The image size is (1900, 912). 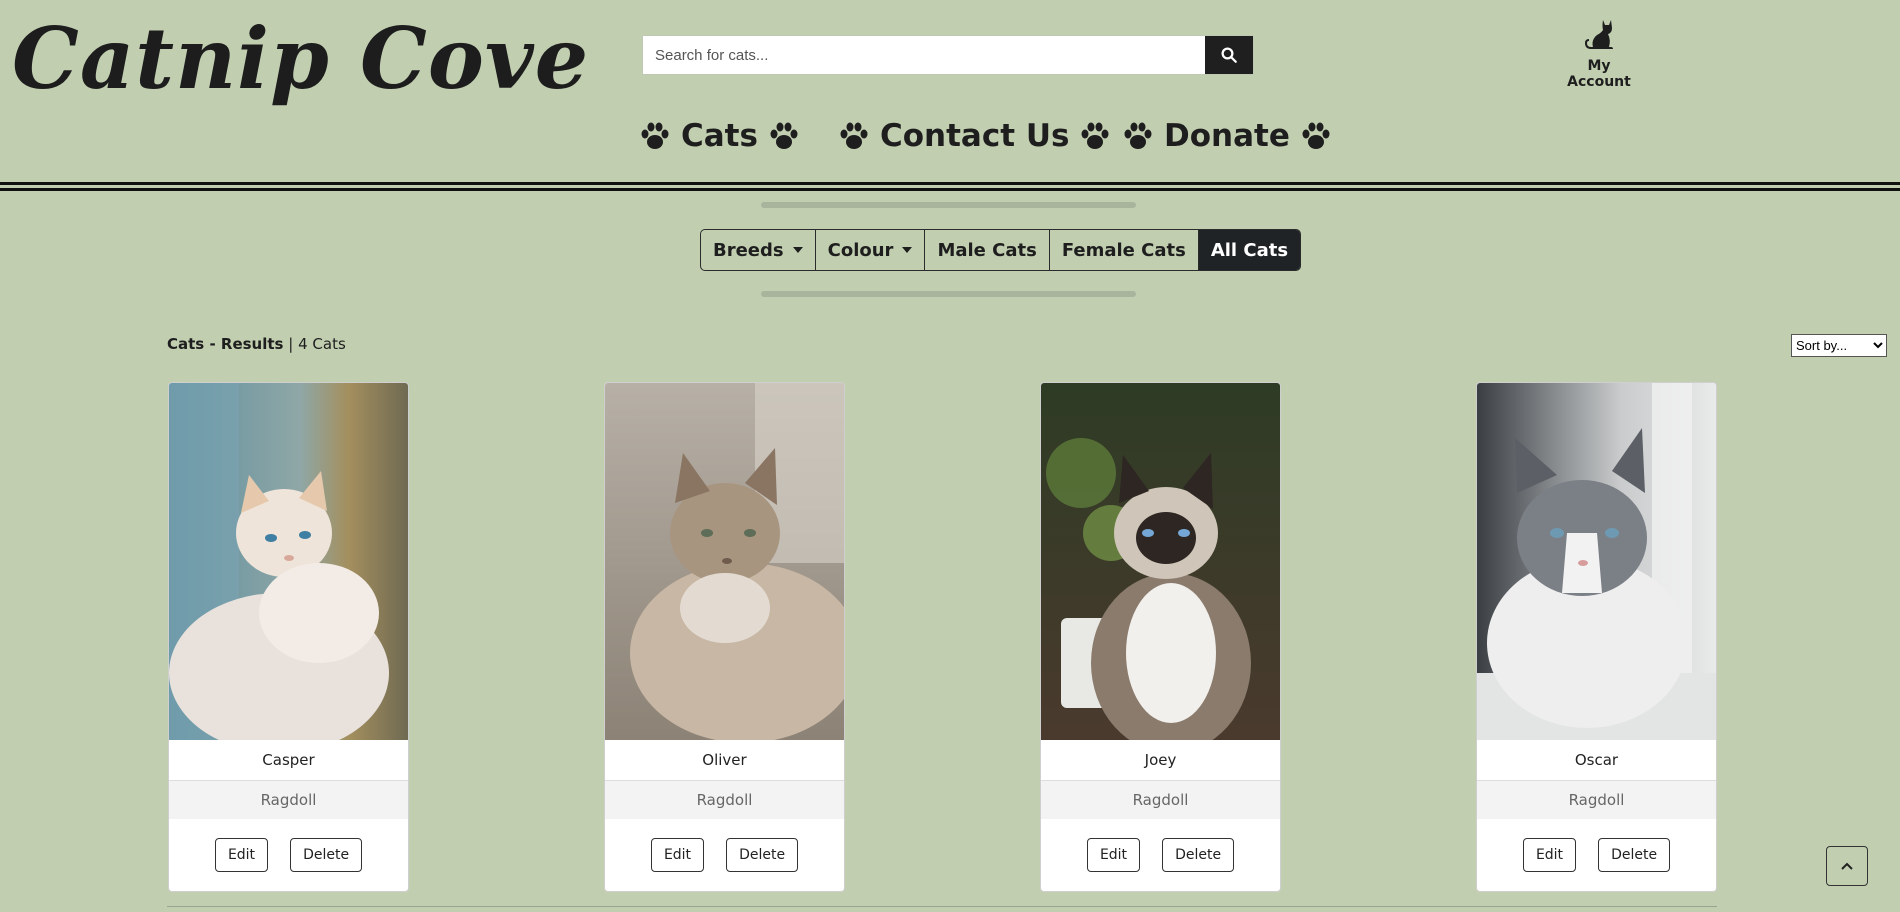 What do you see at coordinates (860, 250) in the screenshot?
I see `colour-label: Colour` at bounding box center [860, 250].